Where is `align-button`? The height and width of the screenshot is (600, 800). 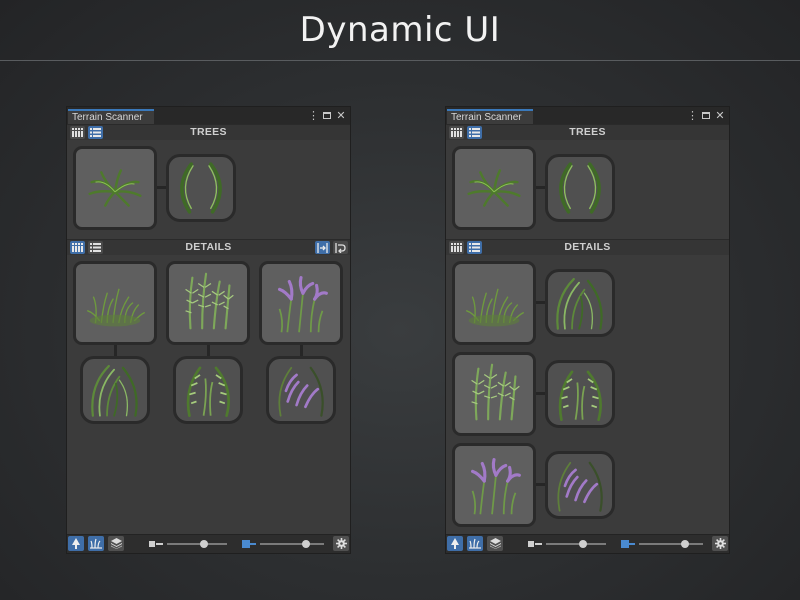
align-button is located at coordinates (322, 247).